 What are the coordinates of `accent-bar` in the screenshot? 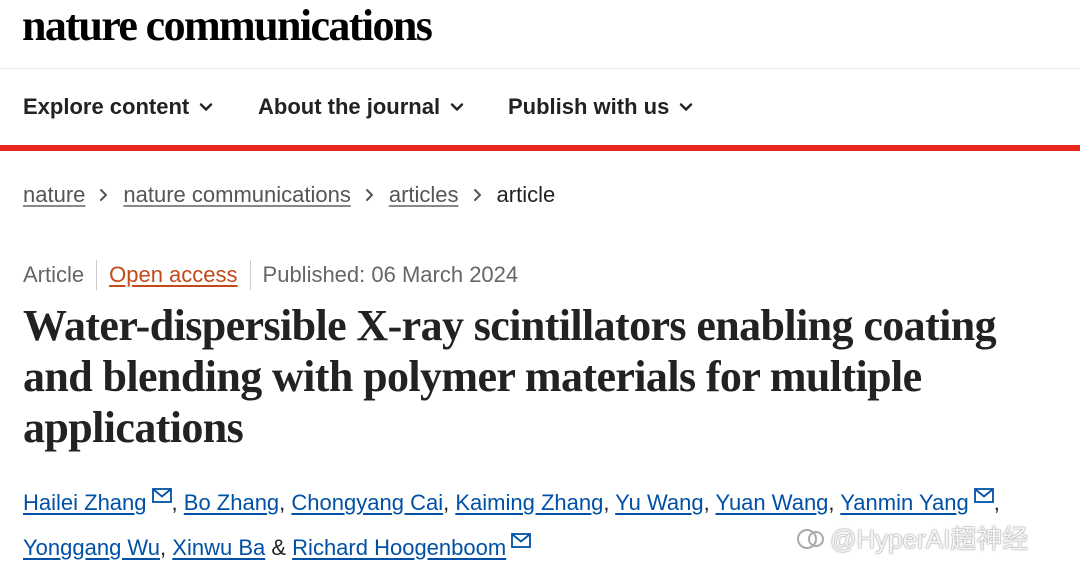 It's located at (540, 148).